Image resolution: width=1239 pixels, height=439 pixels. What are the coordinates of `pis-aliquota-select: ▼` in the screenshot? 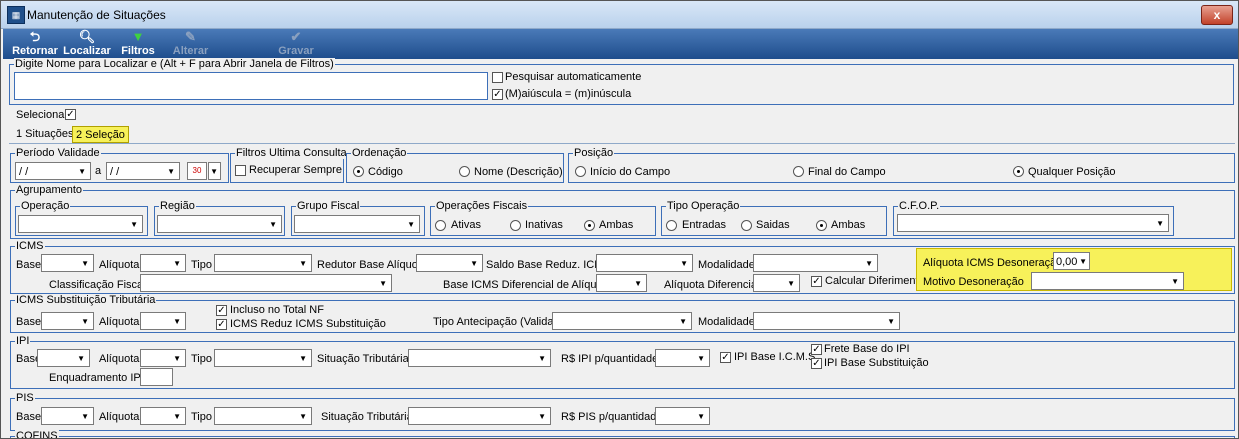 It's located at (163, 416).